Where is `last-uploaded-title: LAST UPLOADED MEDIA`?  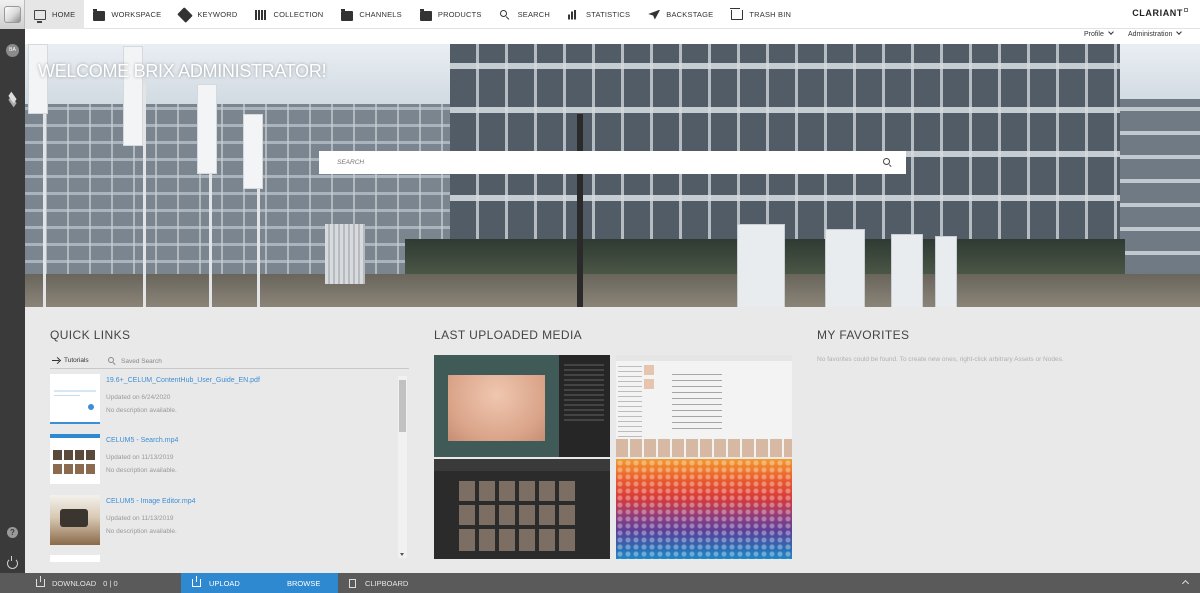
last-uploaded-title: LAST UPLOADED MEDIA is located at coordinates (508, 335).